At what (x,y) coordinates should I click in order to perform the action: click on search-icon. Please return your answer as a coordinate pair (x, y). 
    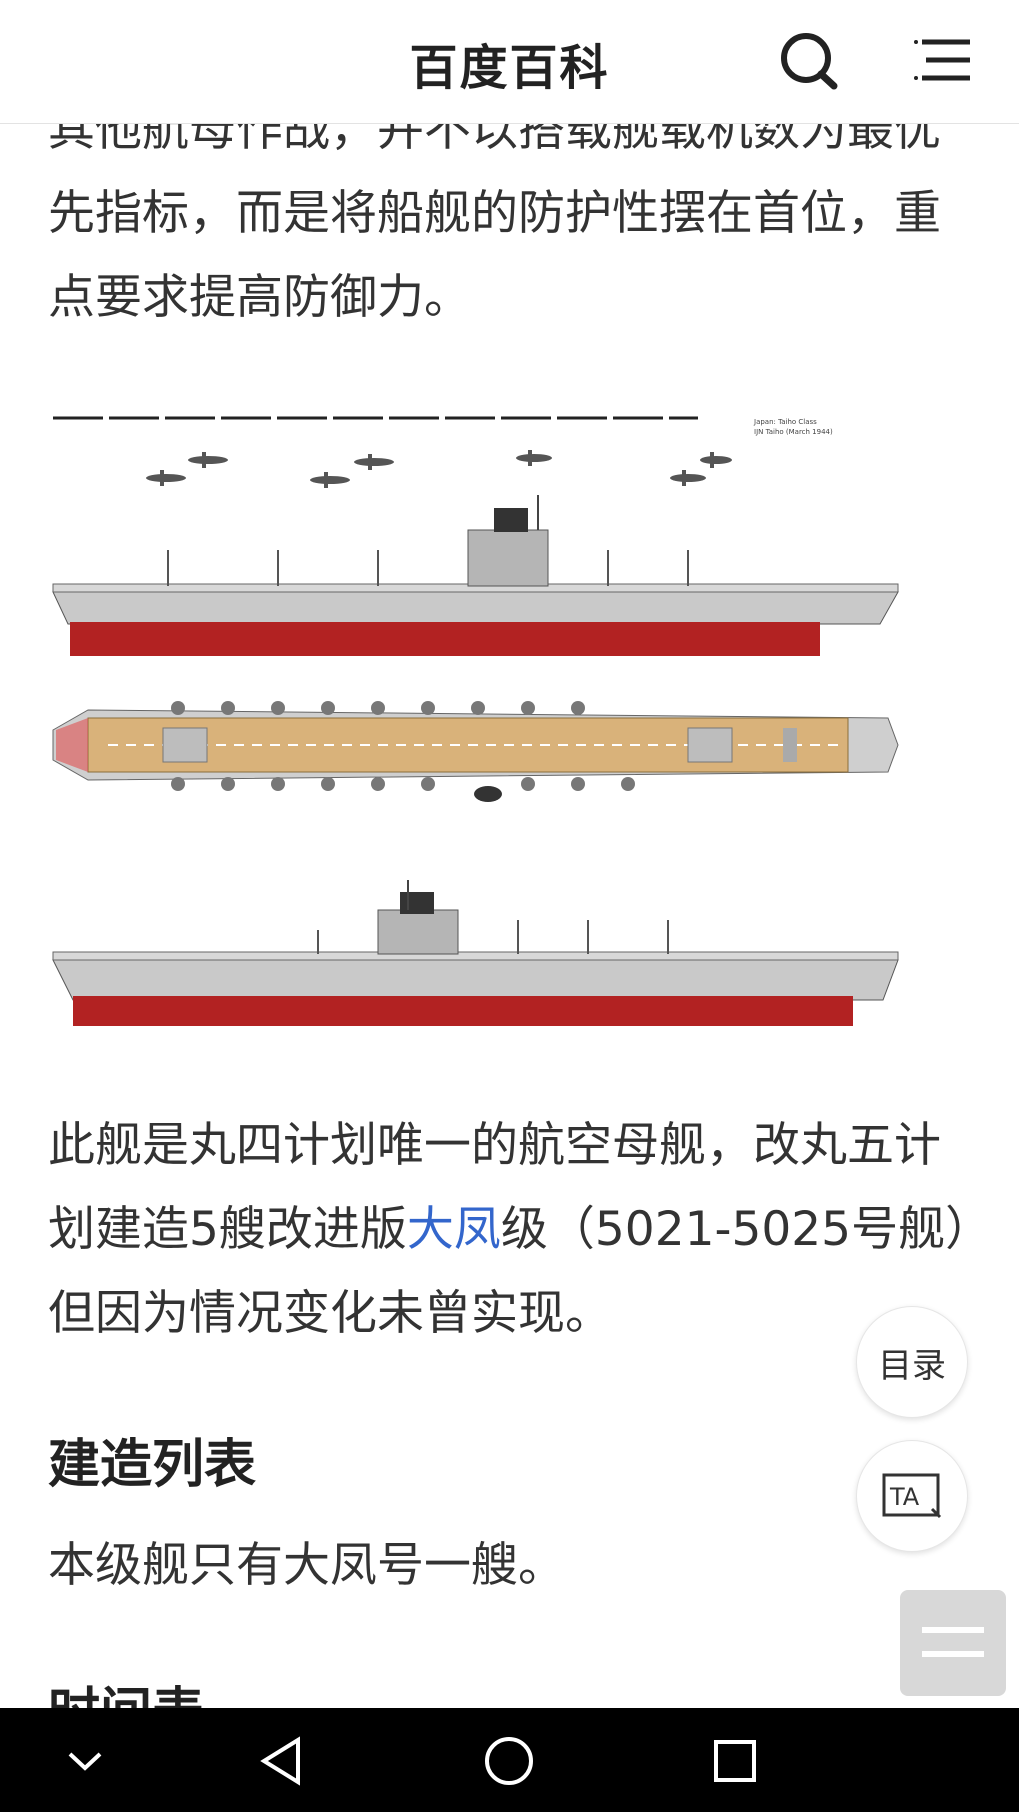
    Looking at the image, I should click on (808, 60).